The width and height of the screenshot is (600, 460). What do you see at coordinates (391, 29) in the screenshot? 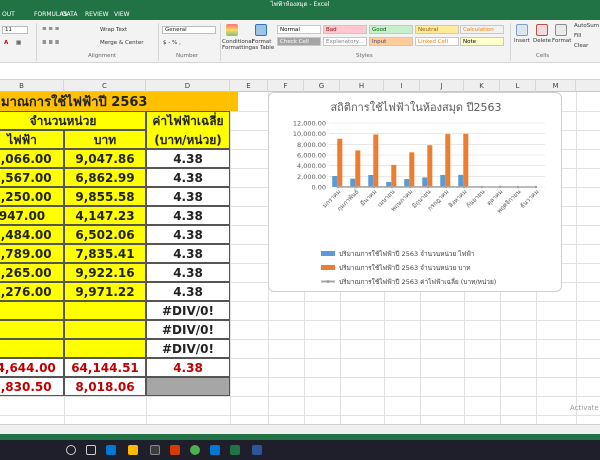
I see `cell-style-2: Good` at bounding box center [391, 29].